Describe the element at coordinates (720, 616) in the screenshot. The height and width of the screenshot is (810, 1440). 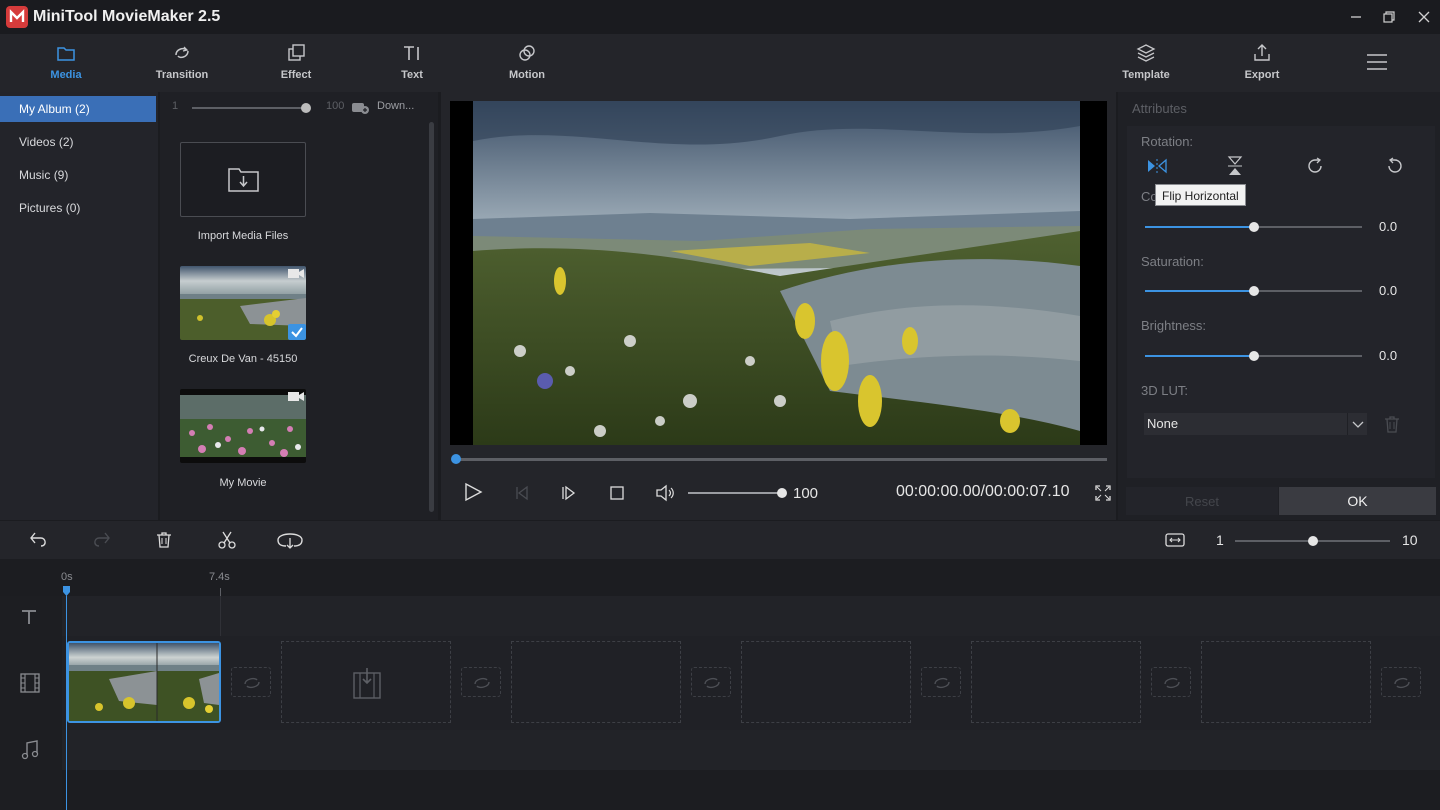
I see `text-track` at that location.